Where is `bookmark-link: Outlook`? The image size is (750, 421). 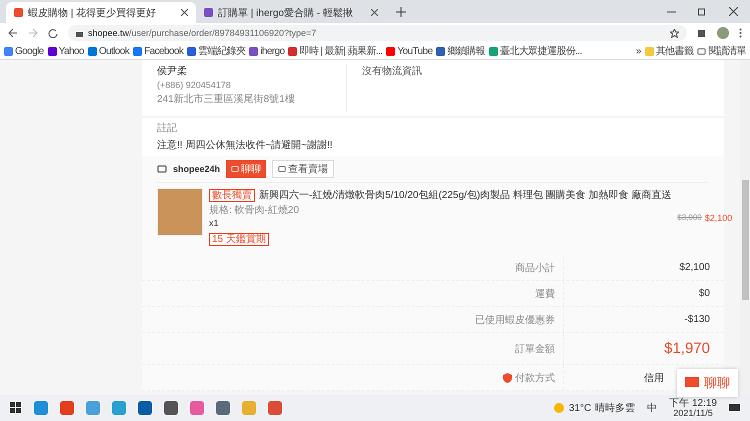 bookmark-link: Outlook is located at coordinates (109, 51).